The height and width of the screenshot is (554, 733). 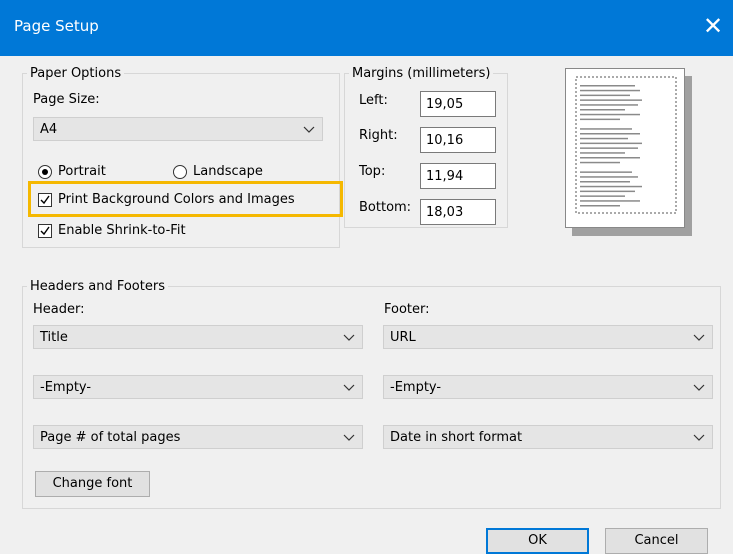 I want to click on page-preview, so click(x=625, y=148).